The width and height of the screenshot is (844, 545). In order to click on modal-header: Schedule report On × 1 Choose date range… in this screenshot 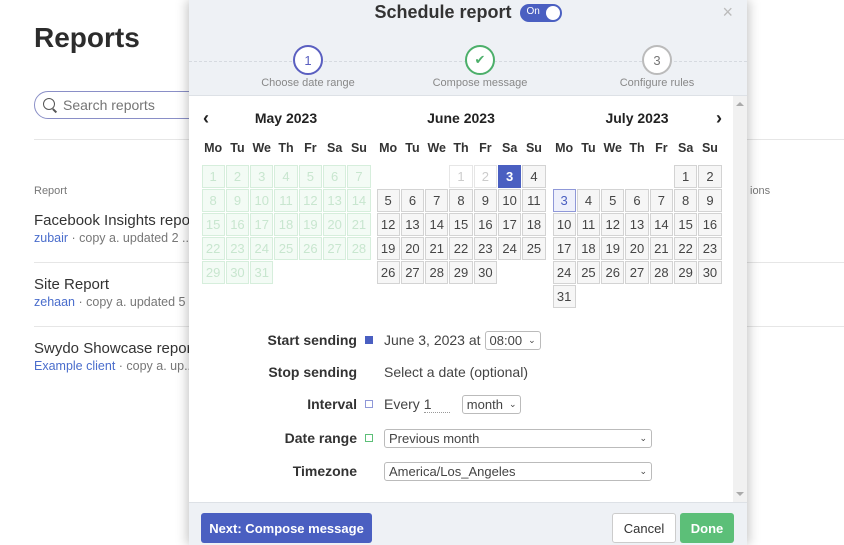, I will do `click(468, 48)`.